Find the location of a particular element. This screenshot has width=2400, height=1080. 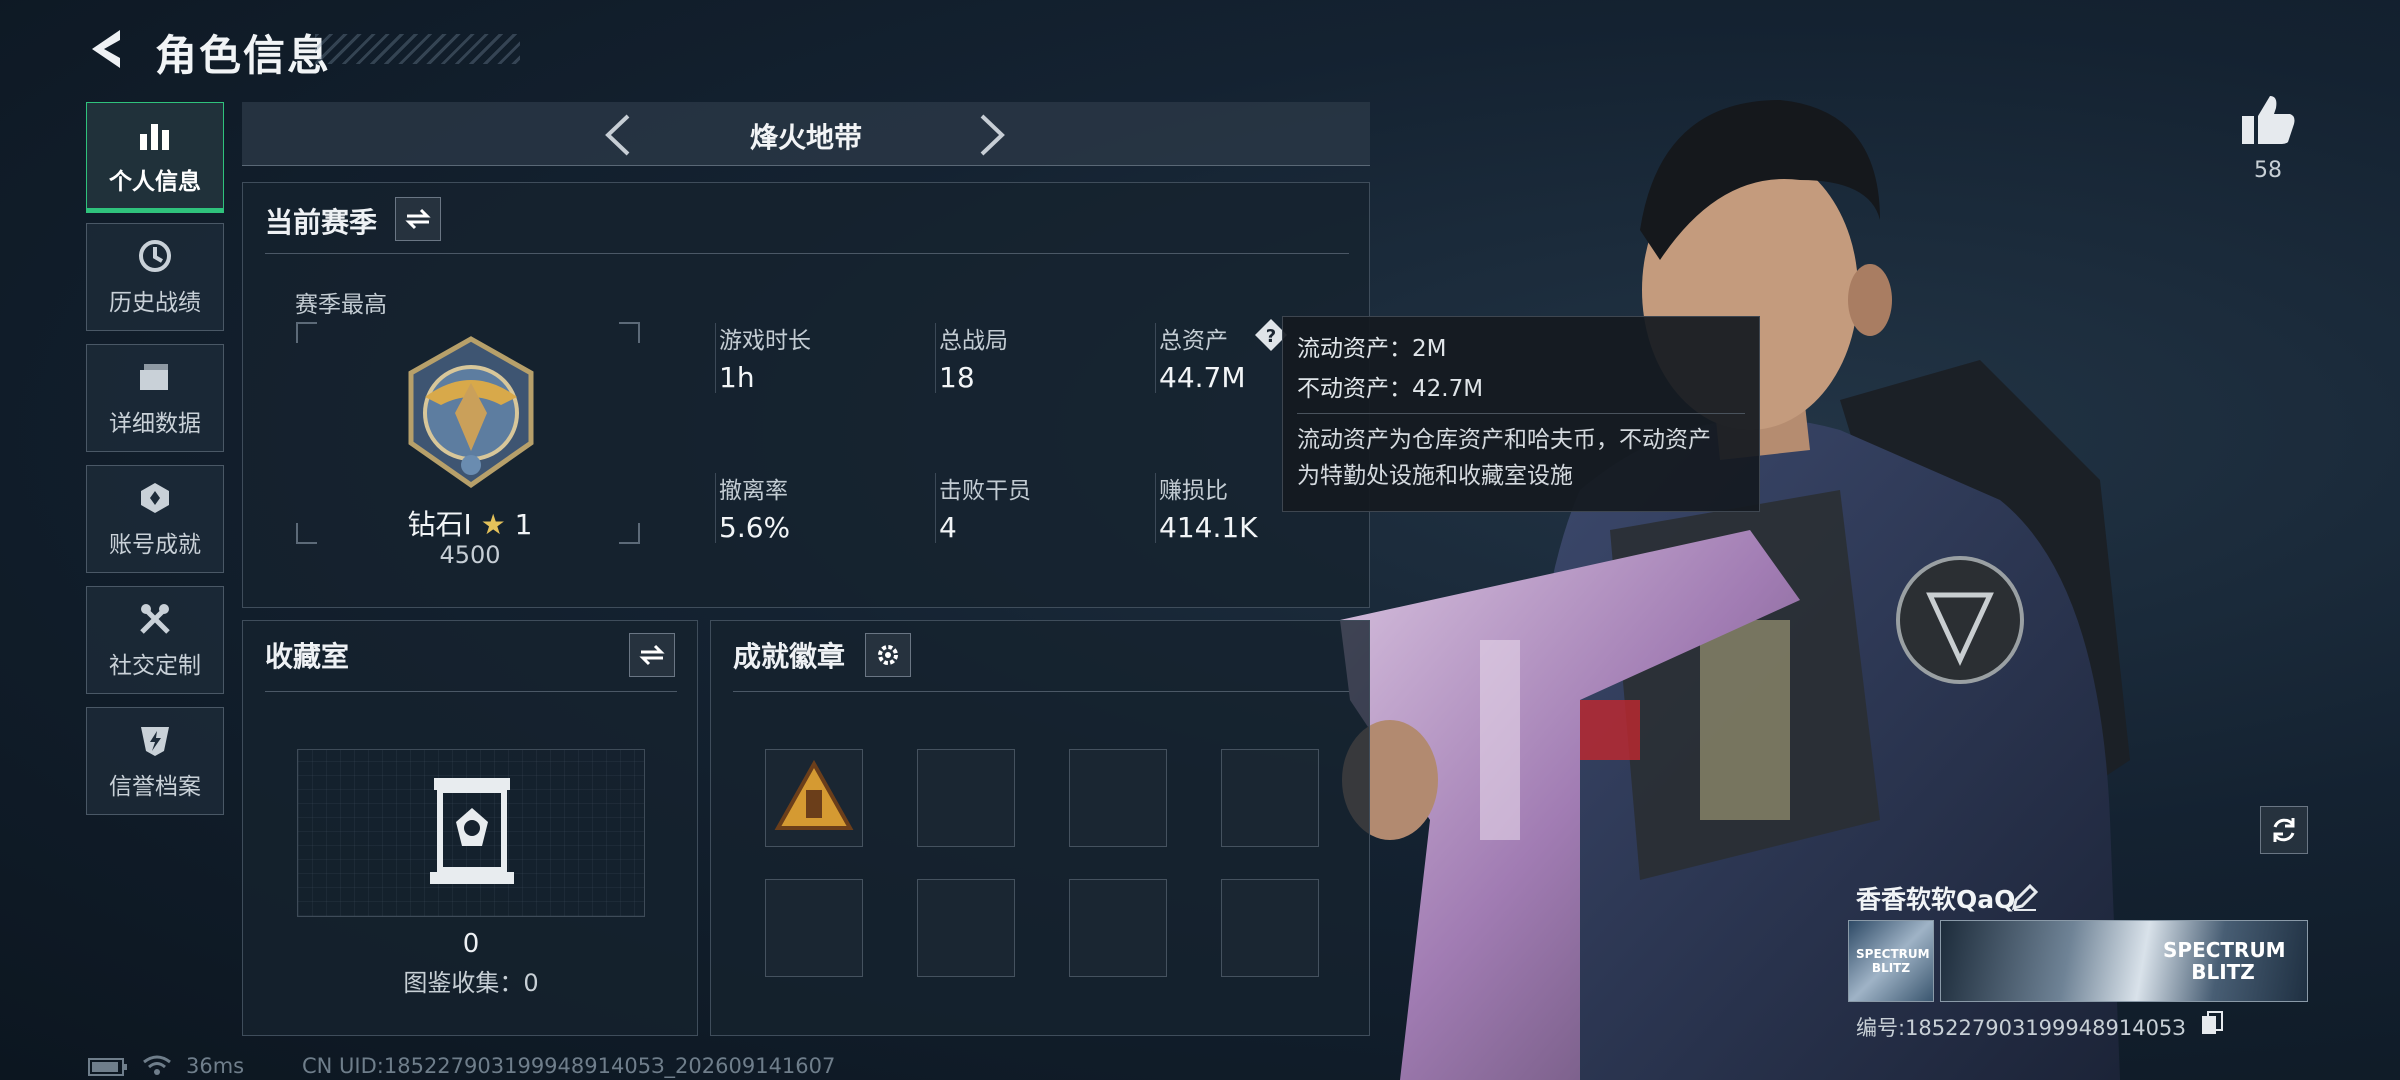

collection-dex-label: 图鉴收集：0 is located at coordinates (471, 983).